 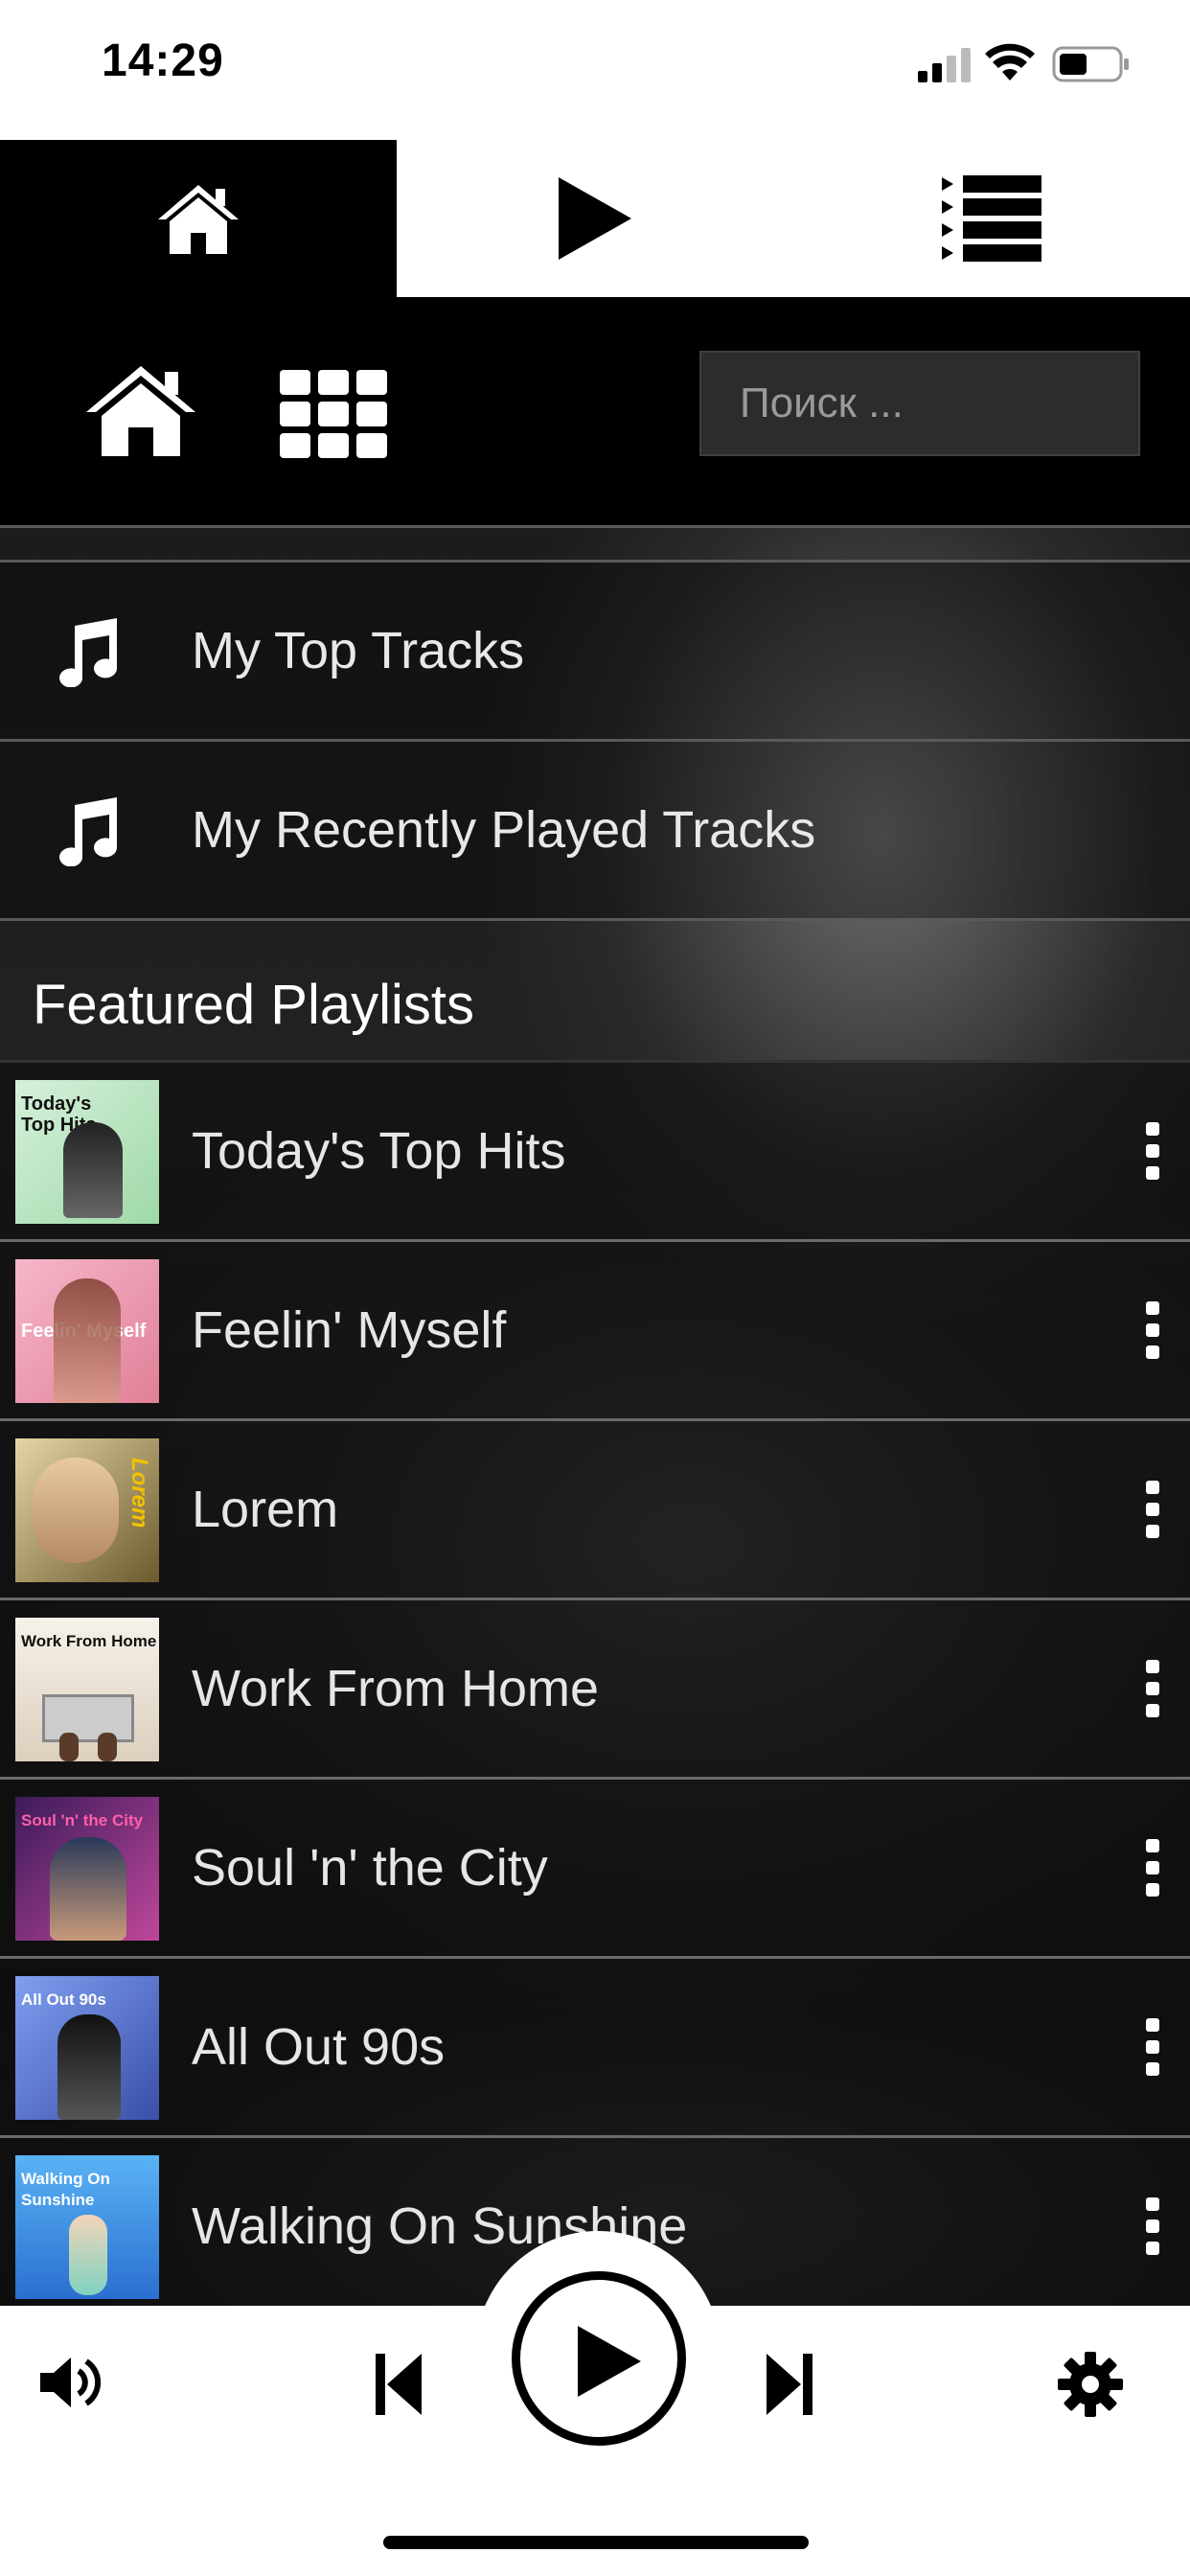 What do you see at coordinates (370, 1868) in the screenshot?
I see `playlist-title: Soul 'n' the City` at bounding box center [370, 1868].